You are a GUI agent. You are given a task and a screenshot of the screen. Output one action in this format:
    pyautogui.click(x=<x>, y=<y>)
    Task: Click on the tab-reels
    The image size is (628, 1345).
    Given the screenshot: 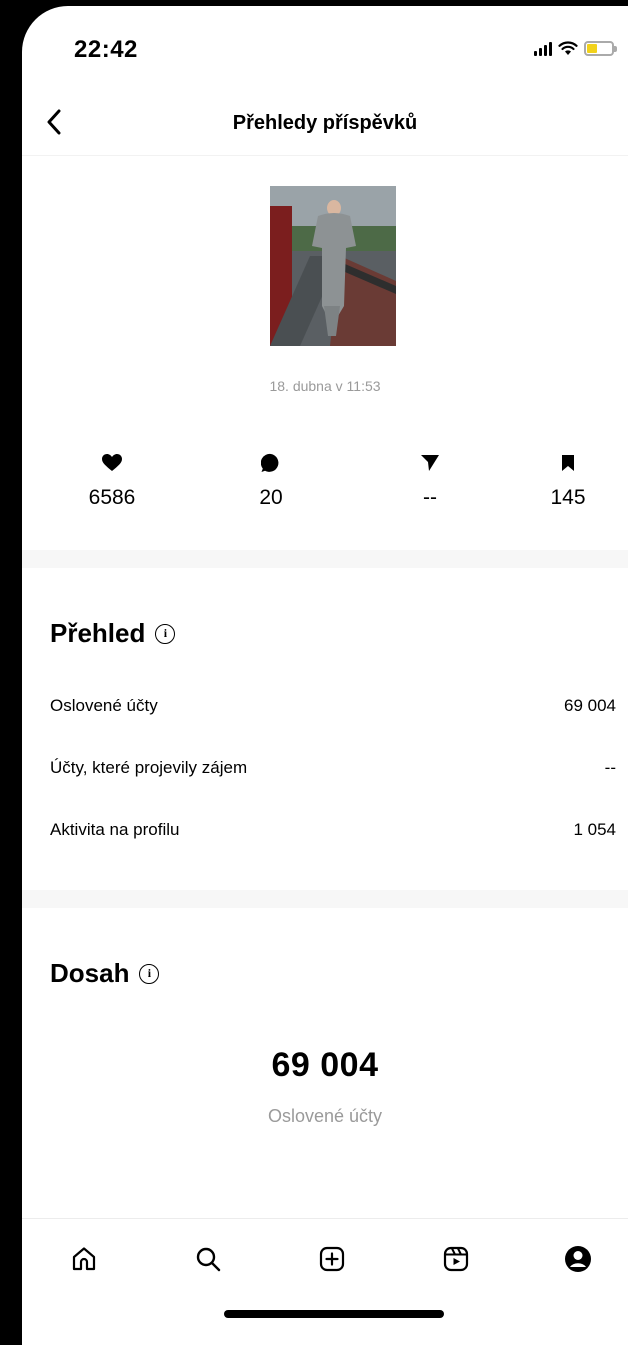 What is the action you would take?
    pyautogui.click(x=456, y=1259)
    